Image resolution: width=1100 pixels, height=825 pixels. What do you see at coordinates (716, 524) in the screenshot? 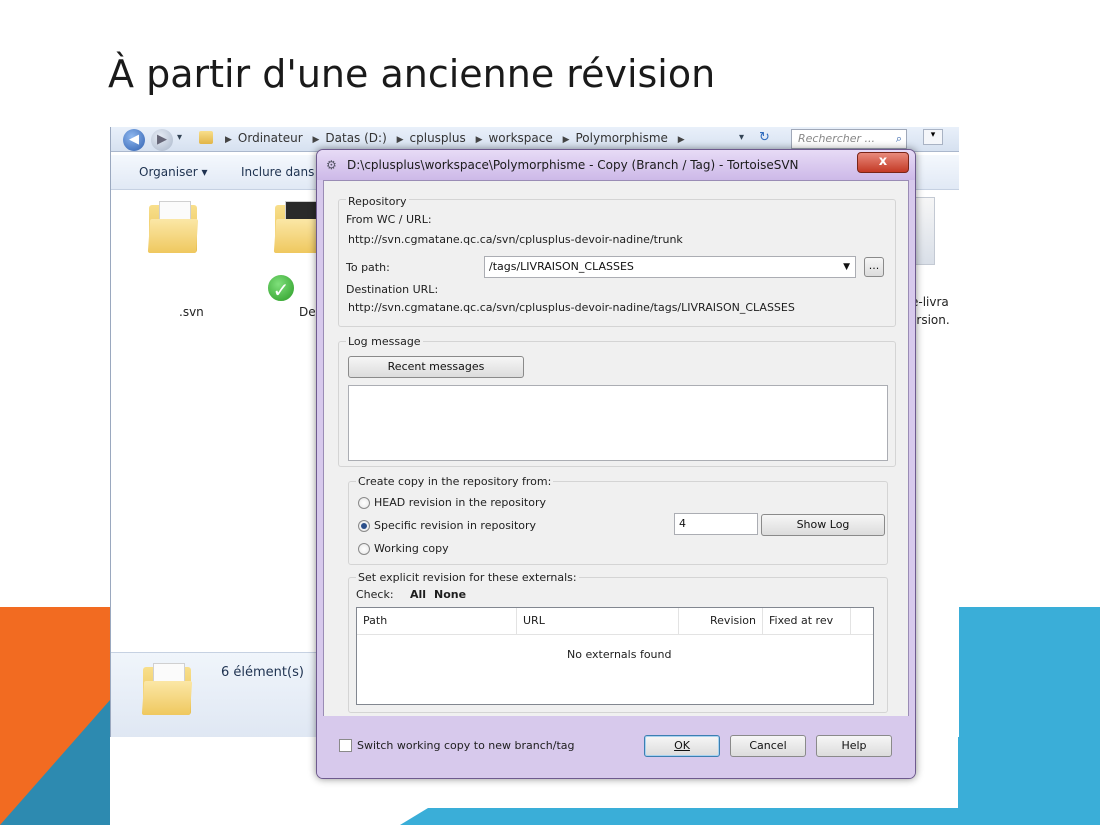
I see `revision-input: 4` at bounding box center [716, 524].